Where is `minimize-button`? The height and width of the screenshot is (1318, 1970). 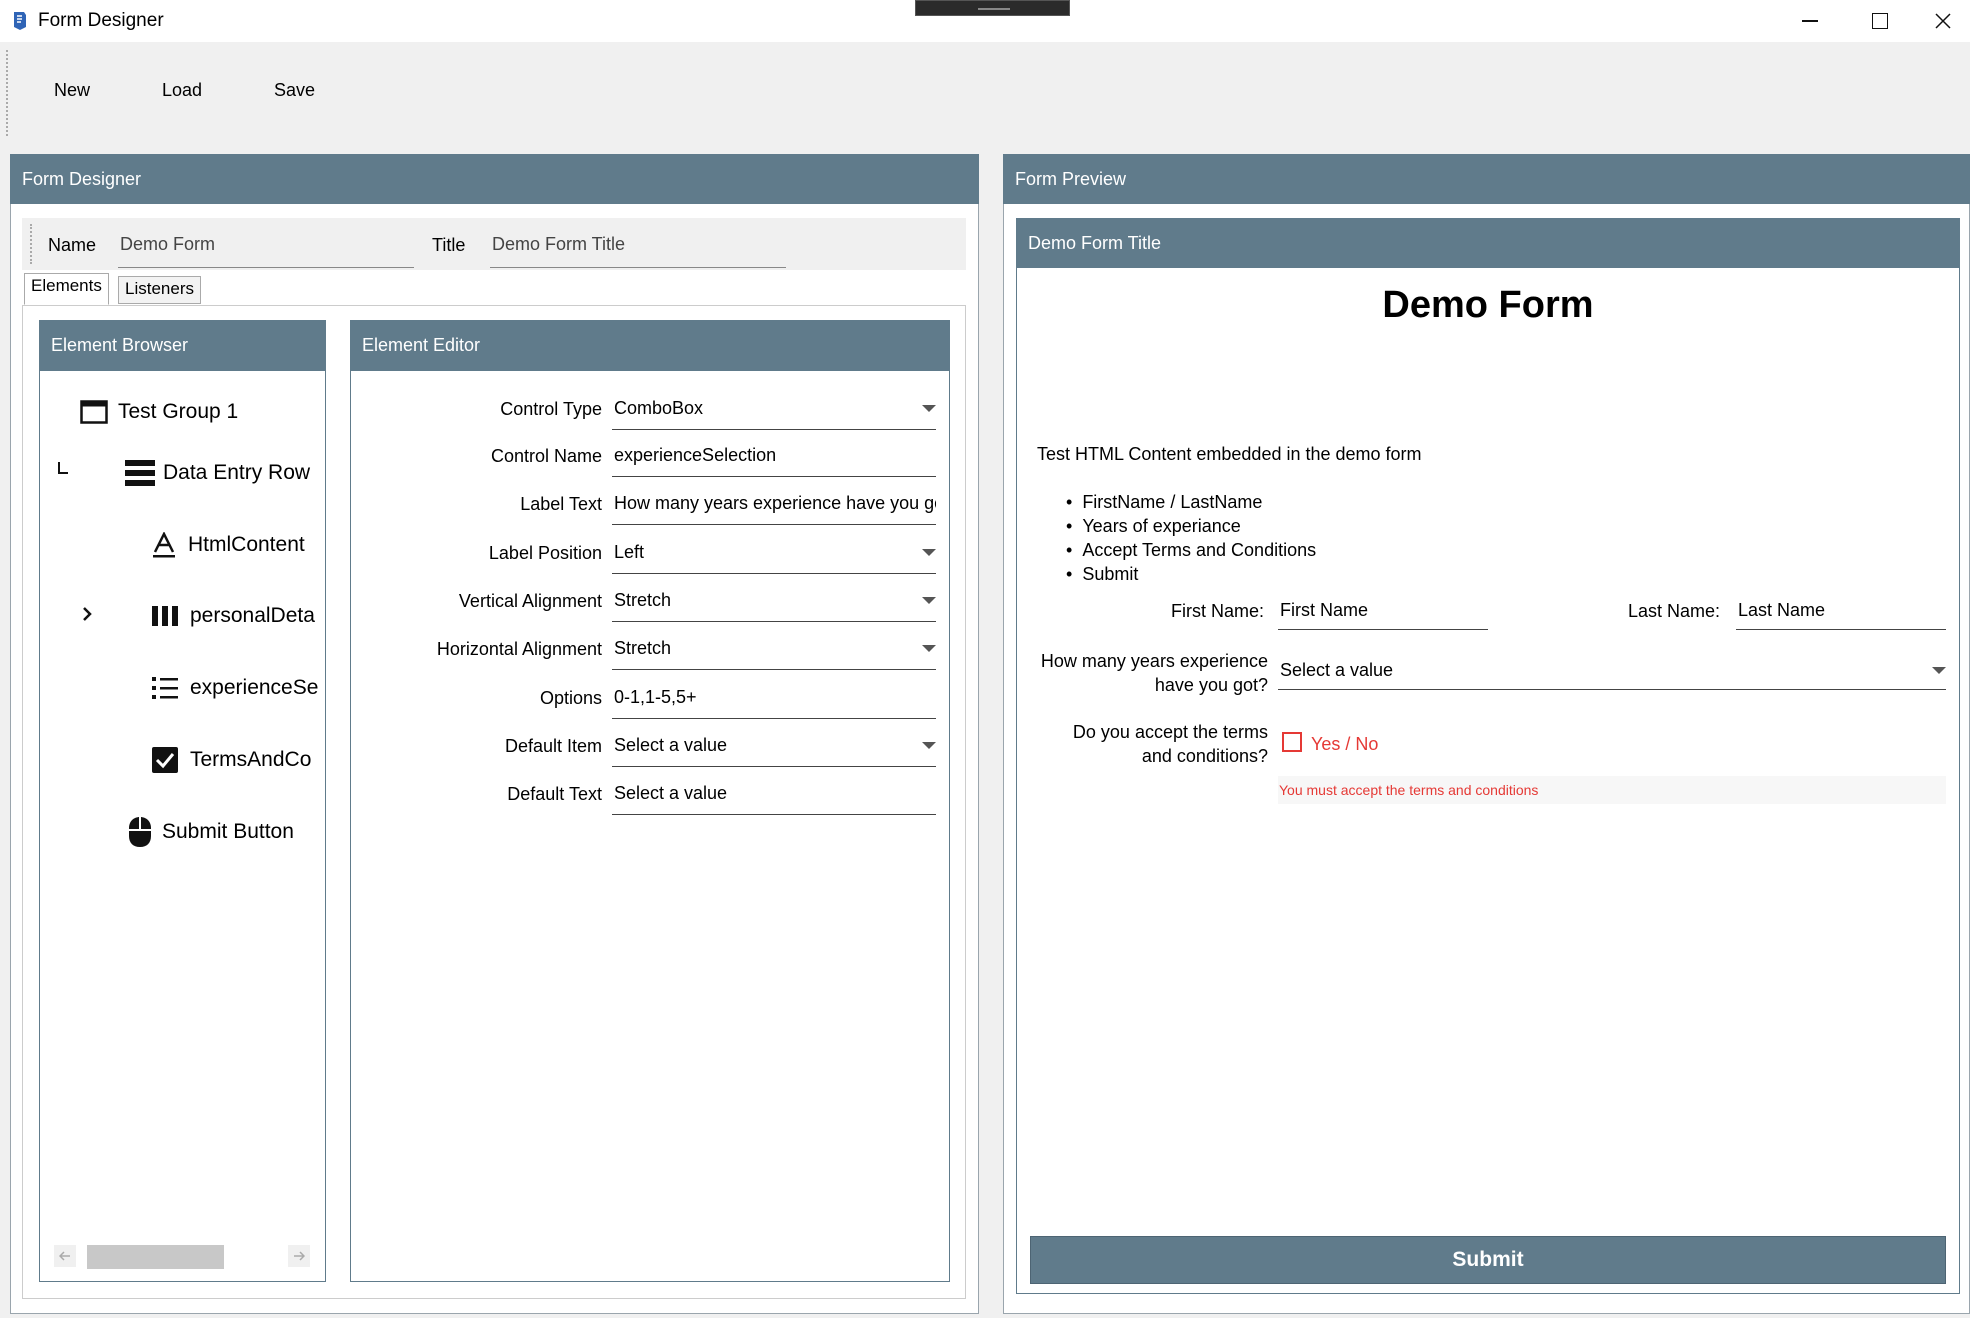 minimize-button is located at coordinates (1810, 21).